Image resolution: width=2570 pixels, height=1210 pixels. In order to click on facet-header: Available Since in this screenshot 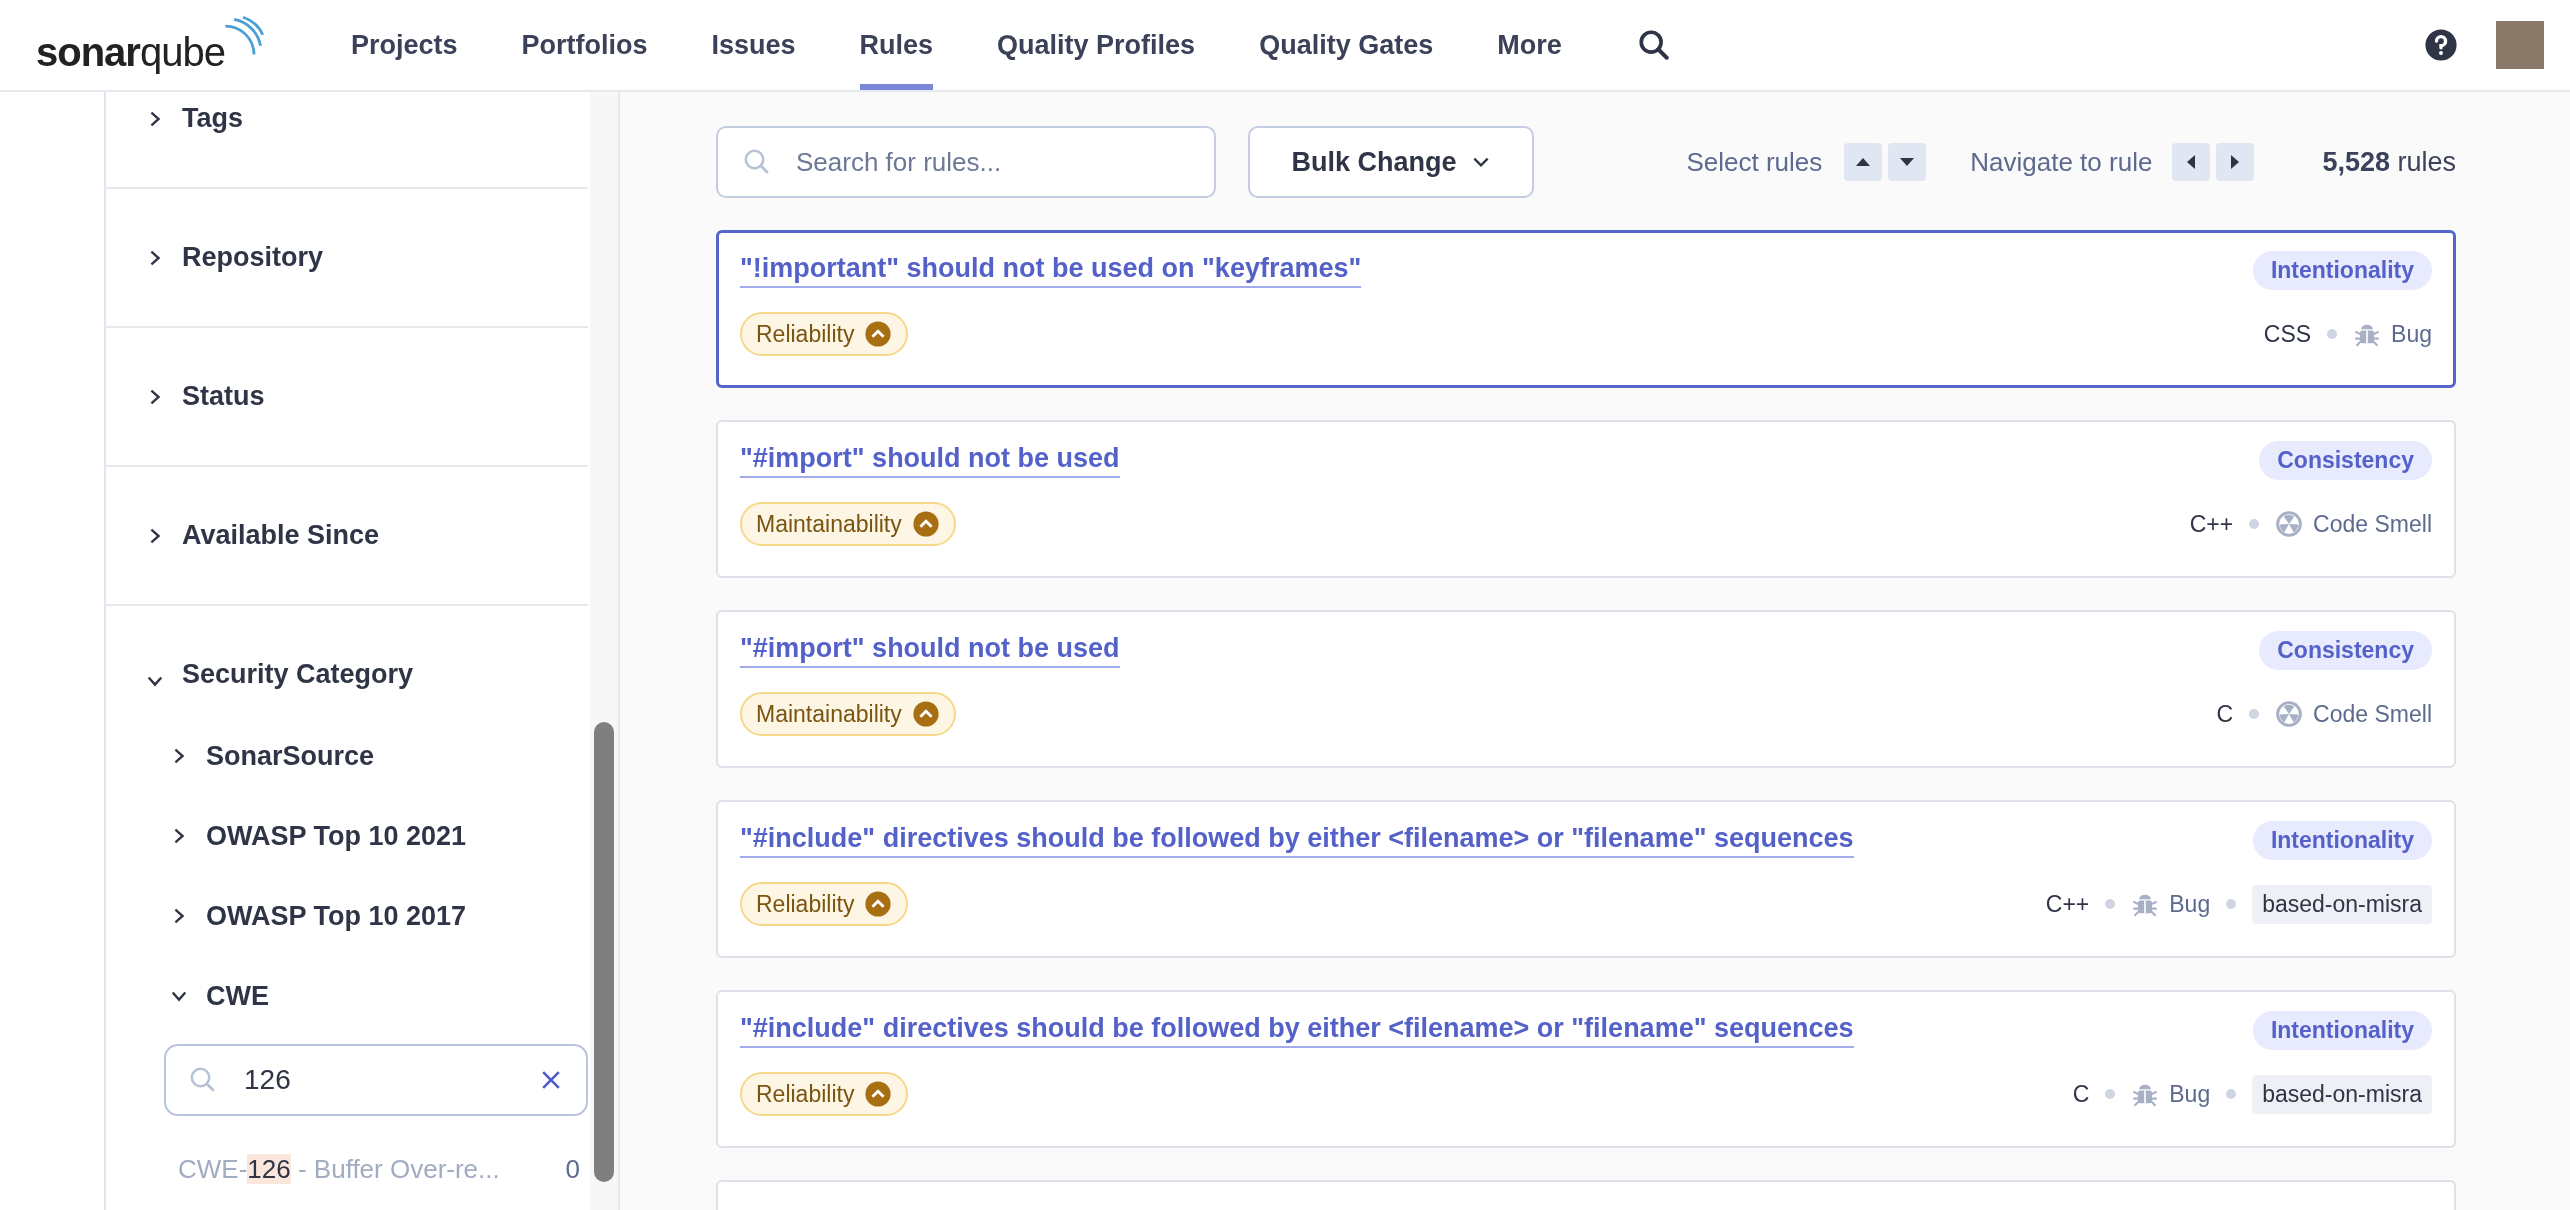, I will do `click(347, 535)`.